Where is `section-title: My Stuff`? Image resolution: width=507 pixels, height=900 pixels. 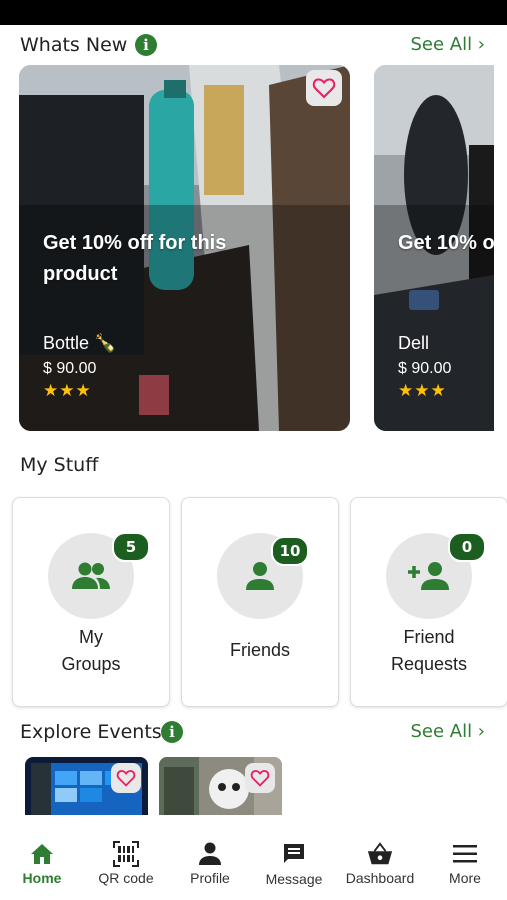 section-title: My Stuff is located at coordinates (59, 465).